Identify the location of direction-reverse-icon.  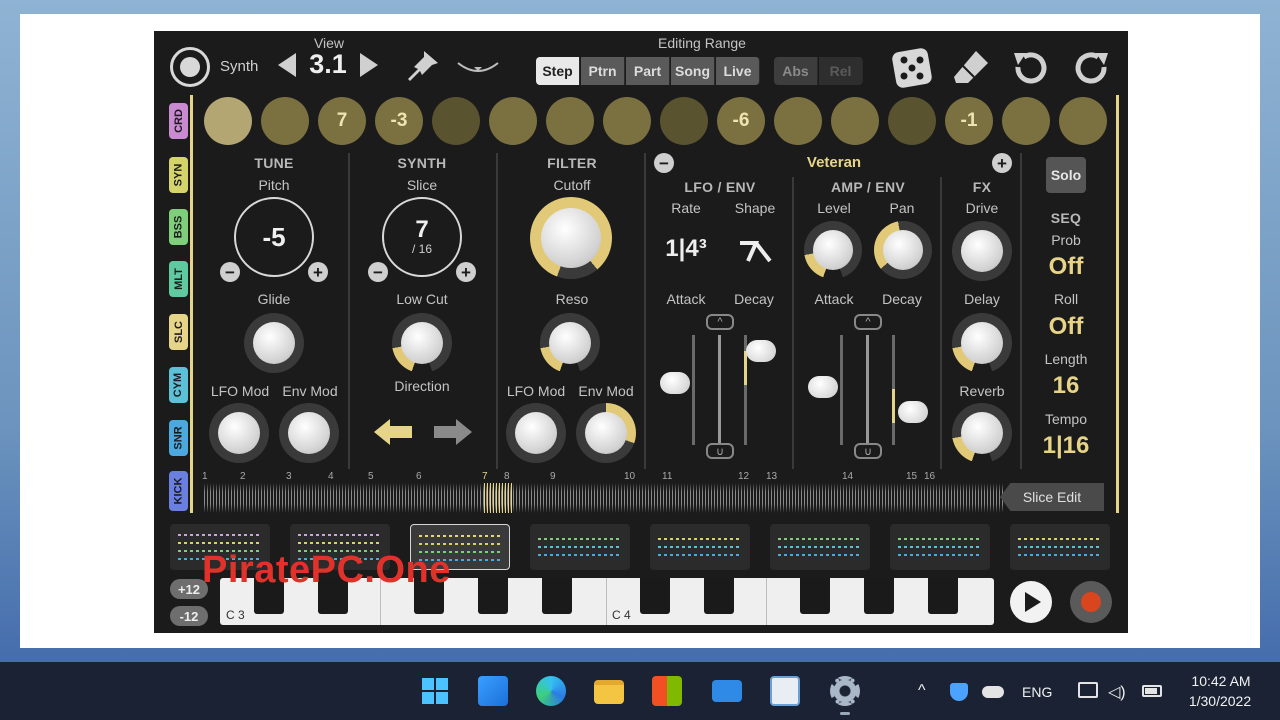
(393, 432).